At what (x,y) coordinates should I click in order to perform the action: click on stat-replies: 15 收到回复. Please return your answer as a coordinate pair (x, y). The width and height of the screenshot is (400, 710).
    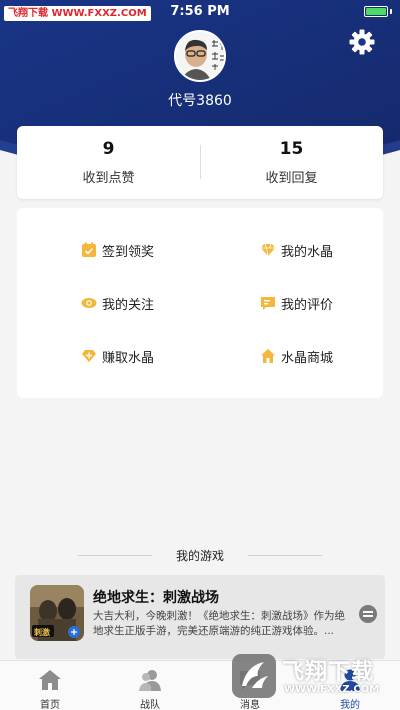
    Looking at the image, I should click on (291, 162).